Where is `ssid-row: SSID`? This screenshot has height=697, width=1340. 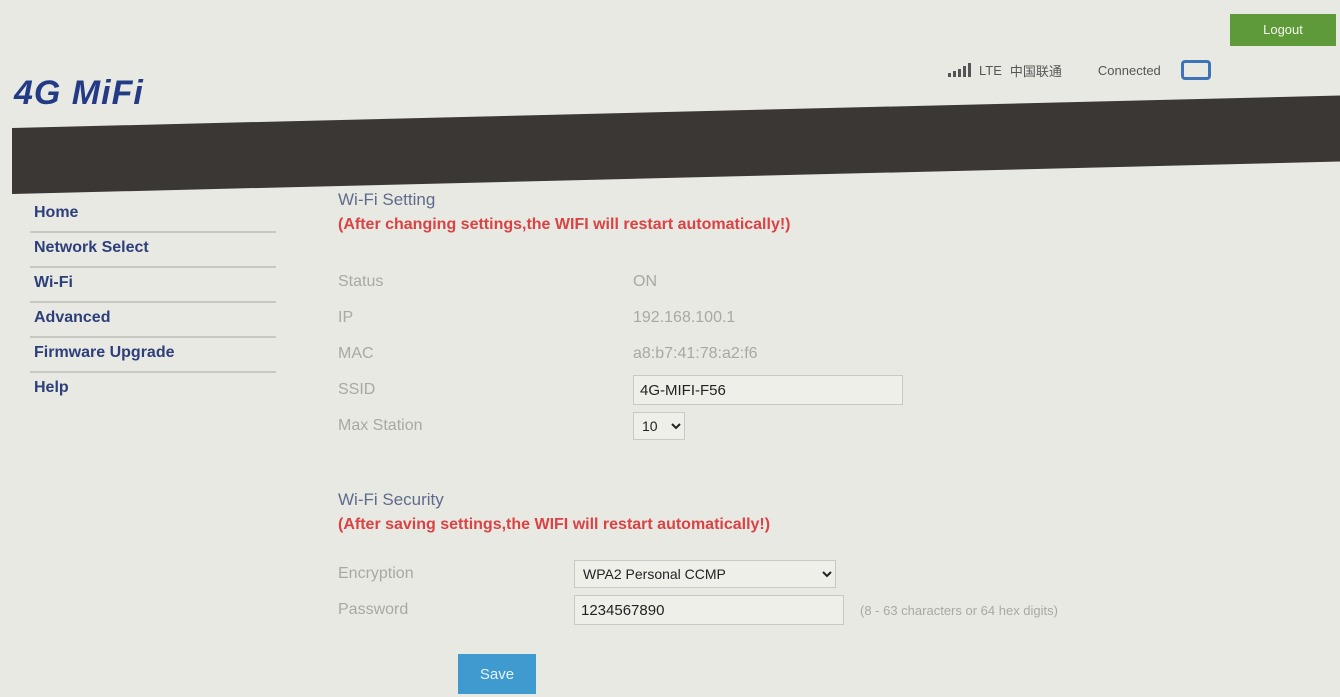 ssid-row: SSID is located at coordinates (833, 390).